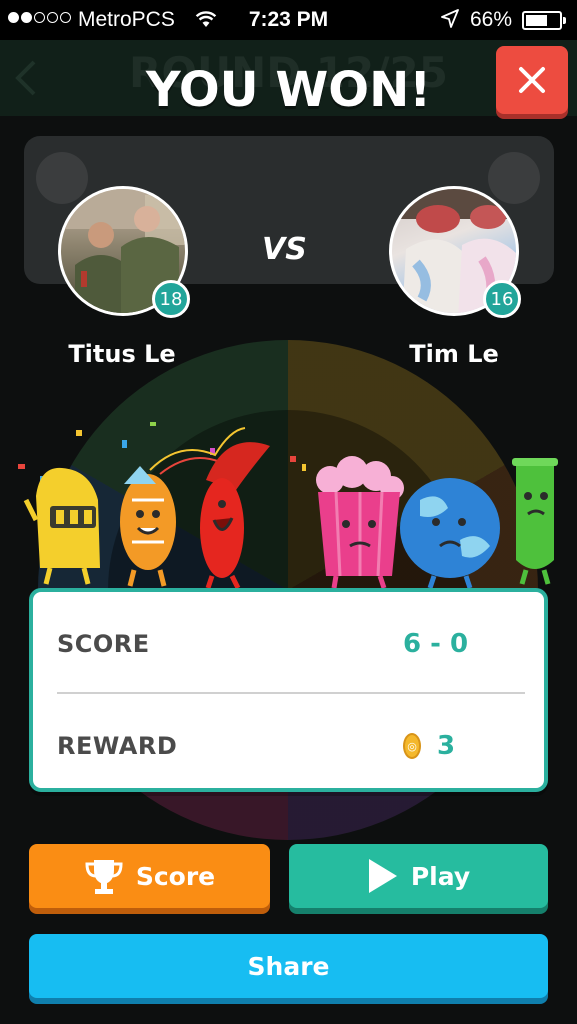  Describe the element at coordinates (491, 19) in the screenshot. I see `battery-percent: 66%` at that location.